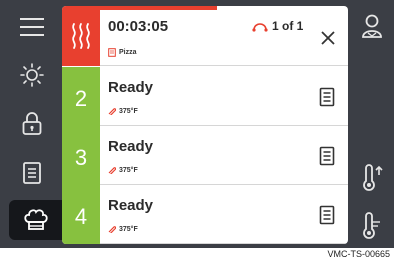 This screenshot has width=394, height=263. I want to click on cook-button, so click(35, 220).